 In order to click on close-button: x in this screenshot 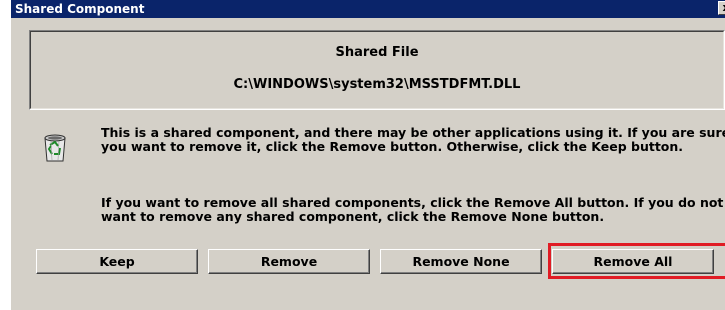, I will do `click(721, 8)`.